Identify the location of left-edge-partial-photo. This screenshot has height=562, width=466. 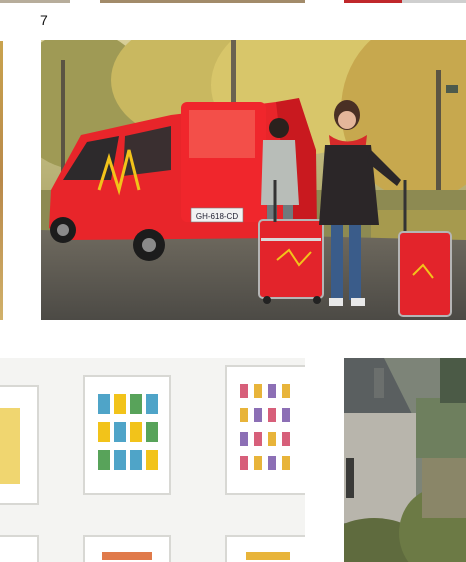
(1, 180).